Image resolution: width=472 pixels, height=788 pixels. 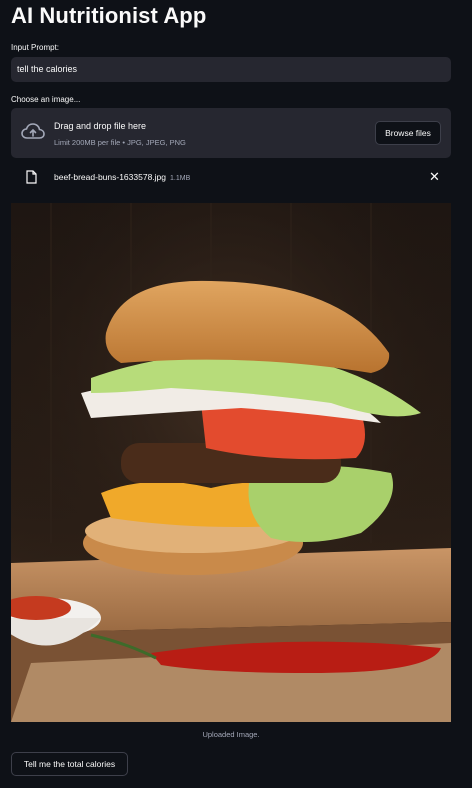 What do you see at coordinates (434, 177) in the screenshot?
I see `close-icon: ✕` at bounding box center [434, 177].